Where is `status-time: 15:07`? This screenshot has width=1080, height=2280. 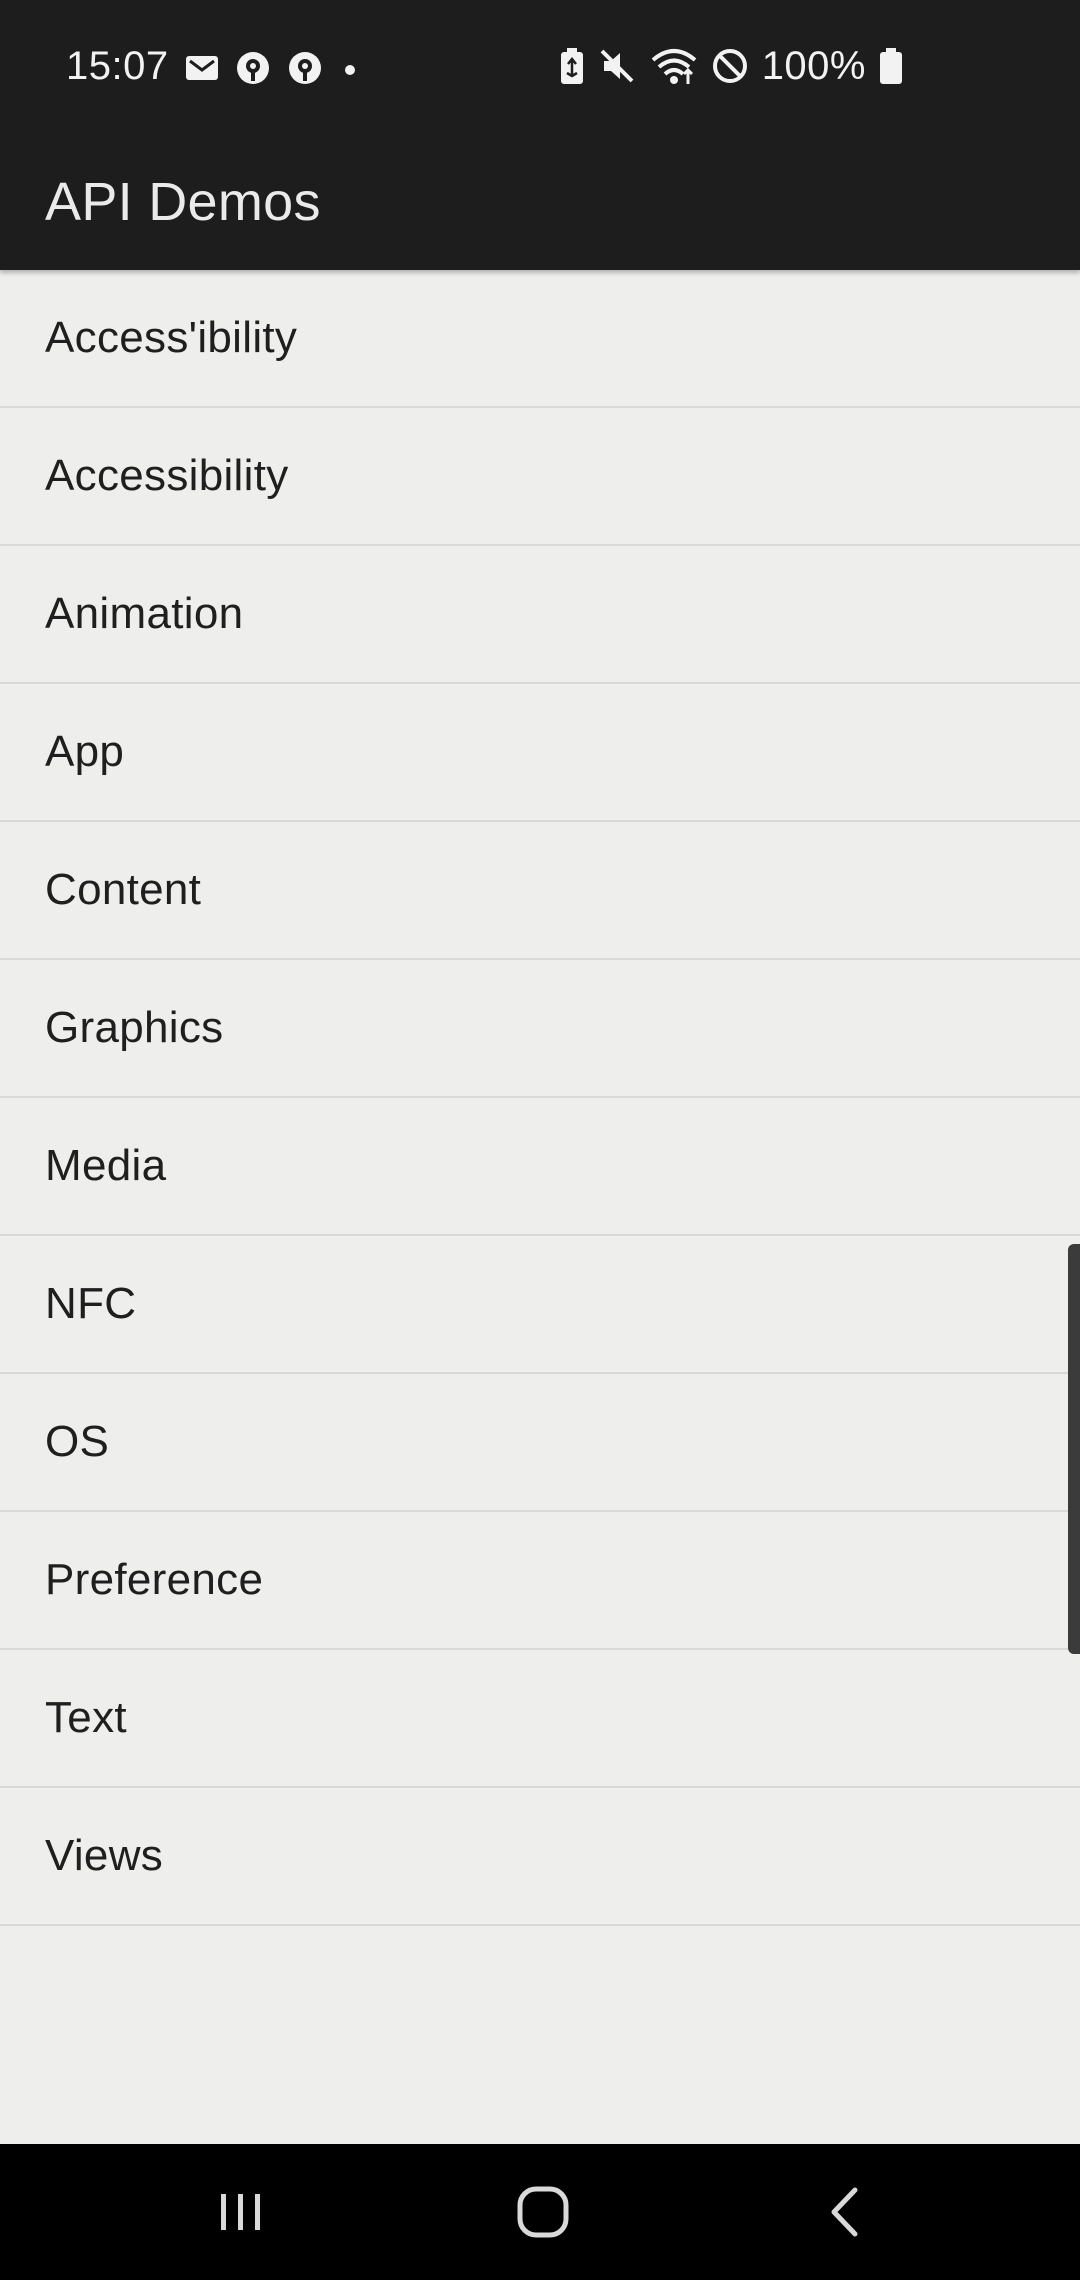
status-time: 15:07 is located at coordinates (117, 66).